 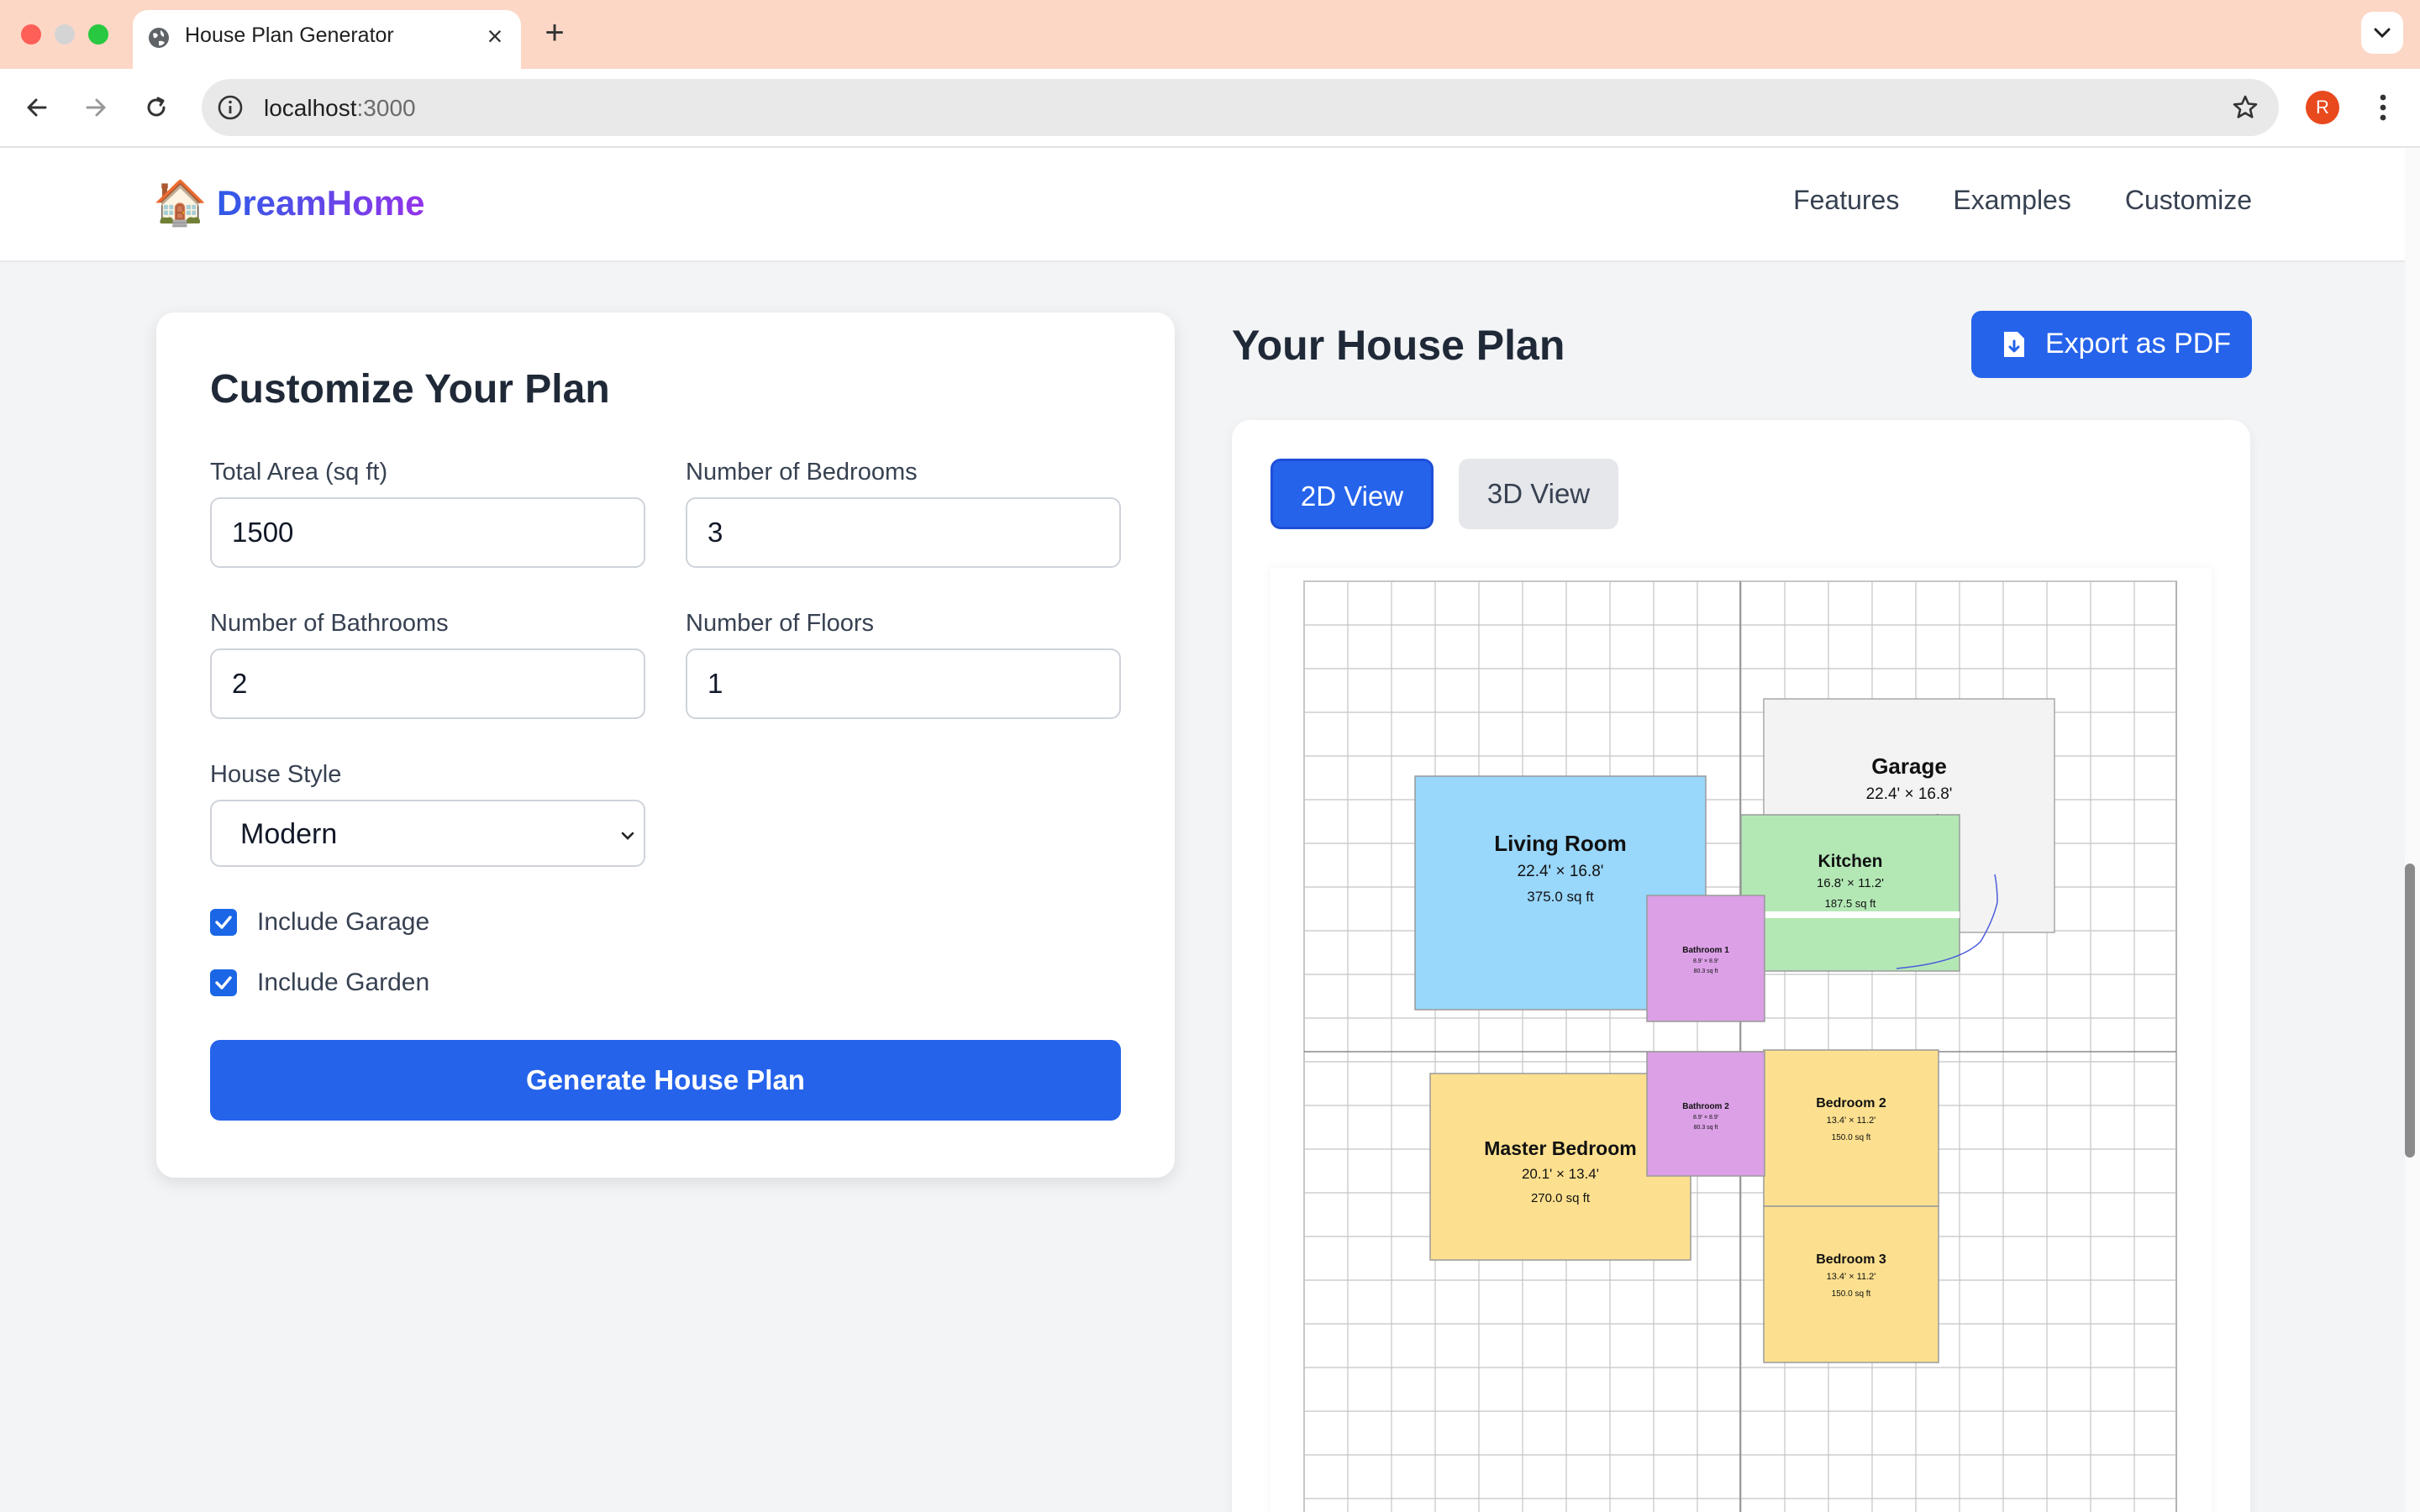 I want to click on house-style-label: House Style, so click(x=276, y=774).